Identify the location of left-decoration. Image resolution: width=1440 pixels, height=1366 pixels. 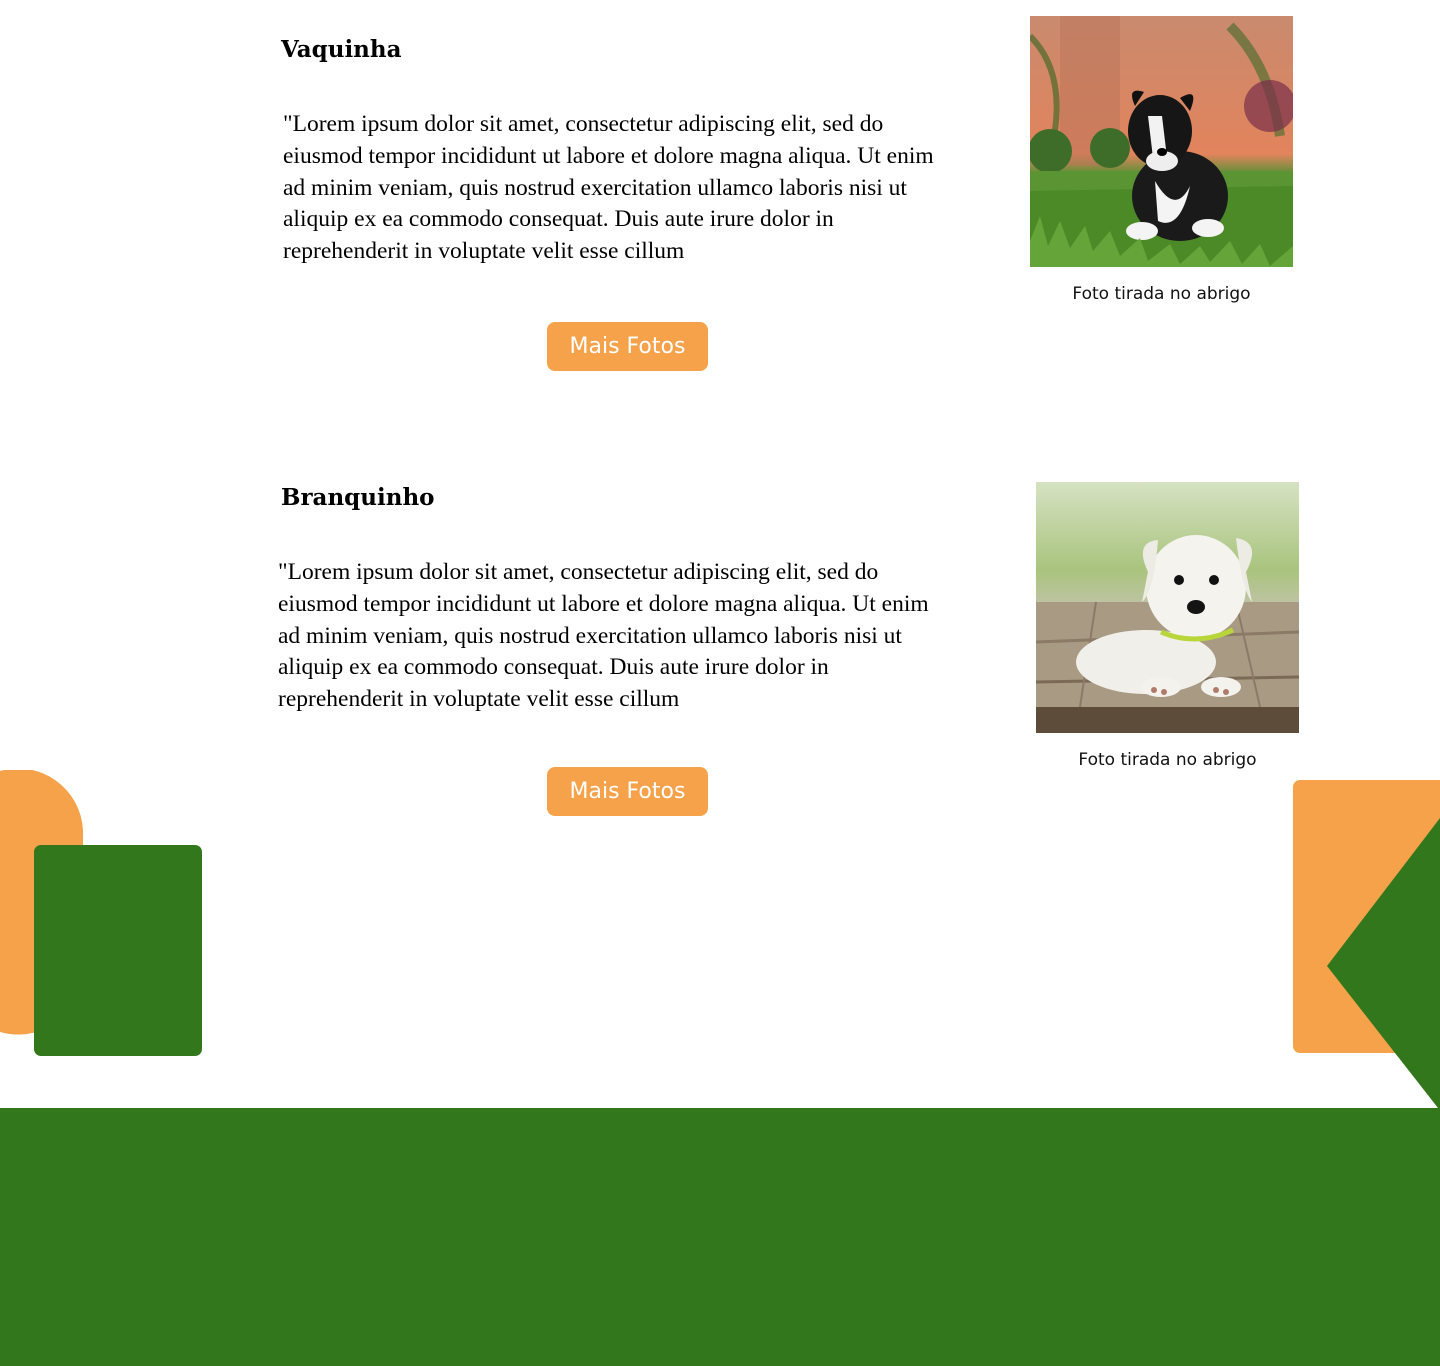
(101, 913).